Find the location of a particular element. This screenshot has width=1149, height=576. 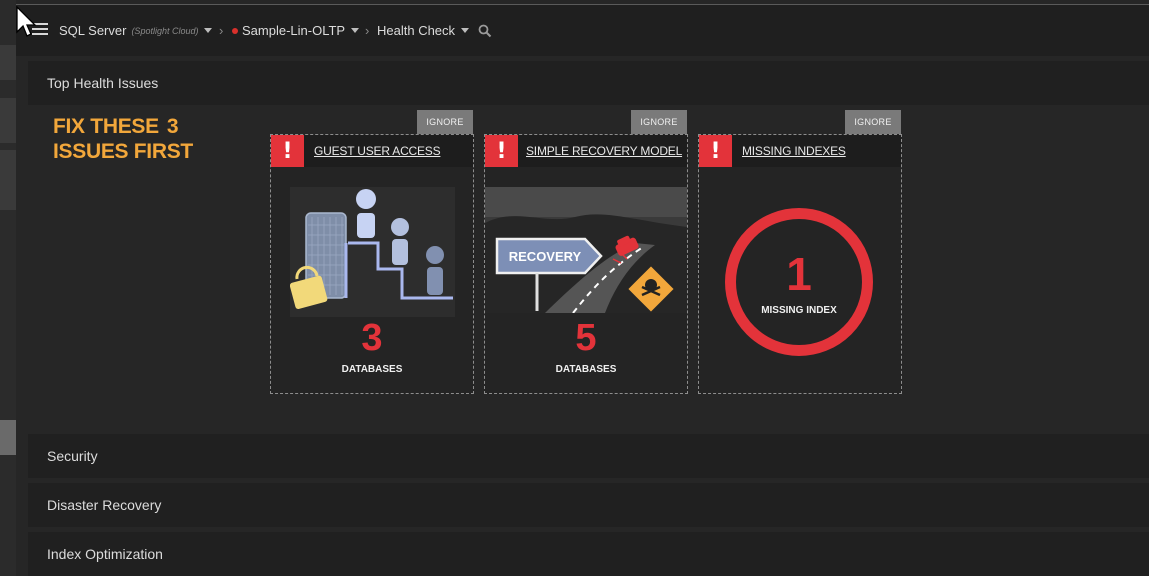

section-title: Disaster Recovery is located at coordinates (104, 505).